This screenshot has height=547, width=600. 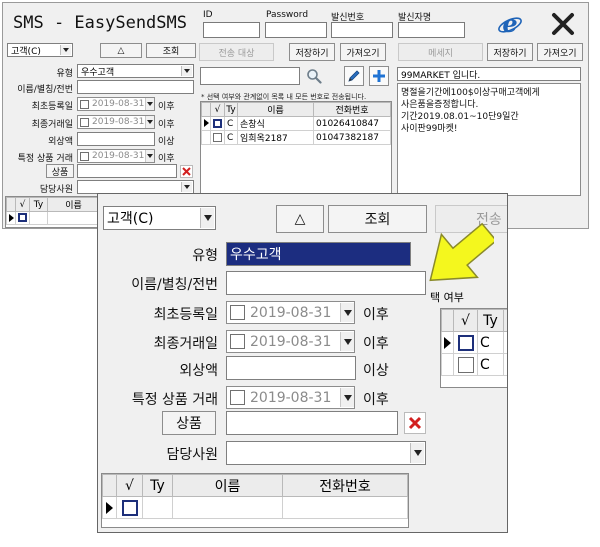 What do you see at coordinates (354, 76) in the screenshot?
I see `pencil-icon` at bounding box center [354, 76].